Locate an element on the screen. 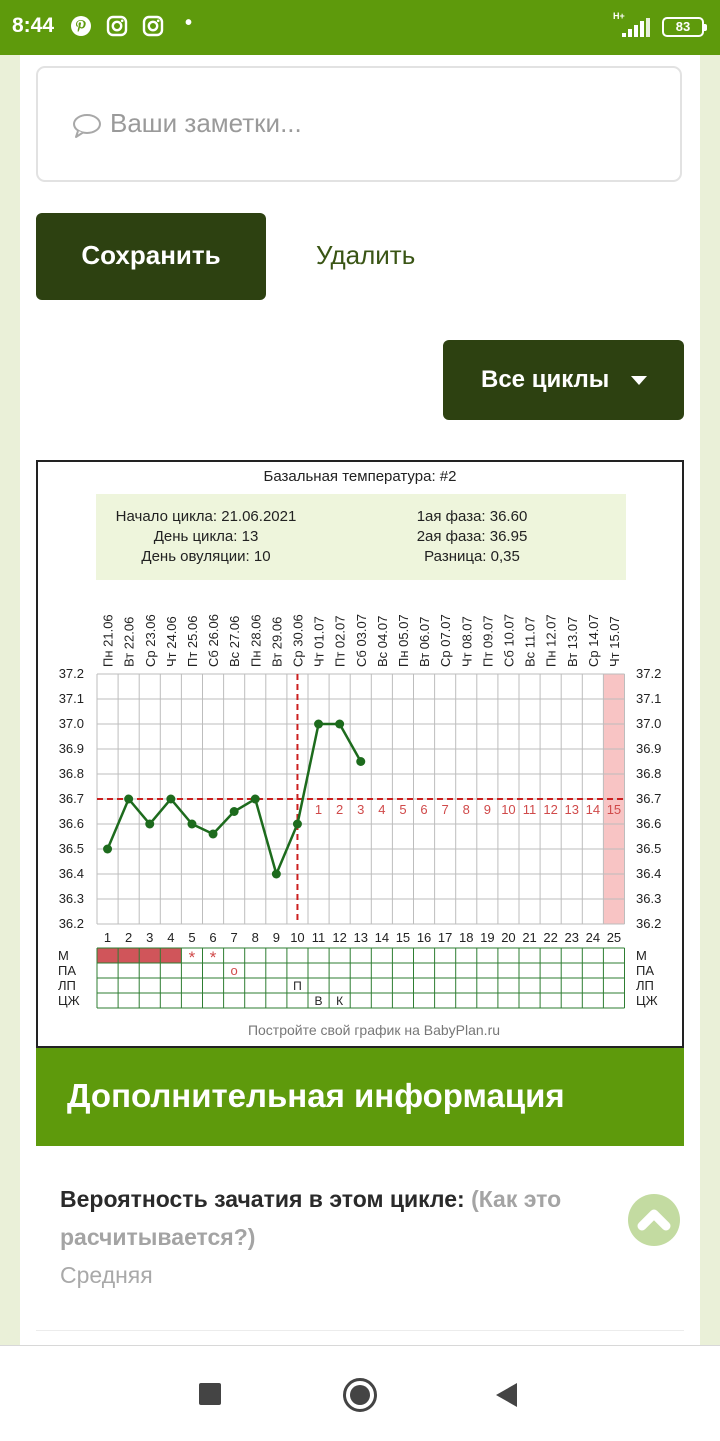  date-label: Чт 15.07 is located at coordinates (614, 641).